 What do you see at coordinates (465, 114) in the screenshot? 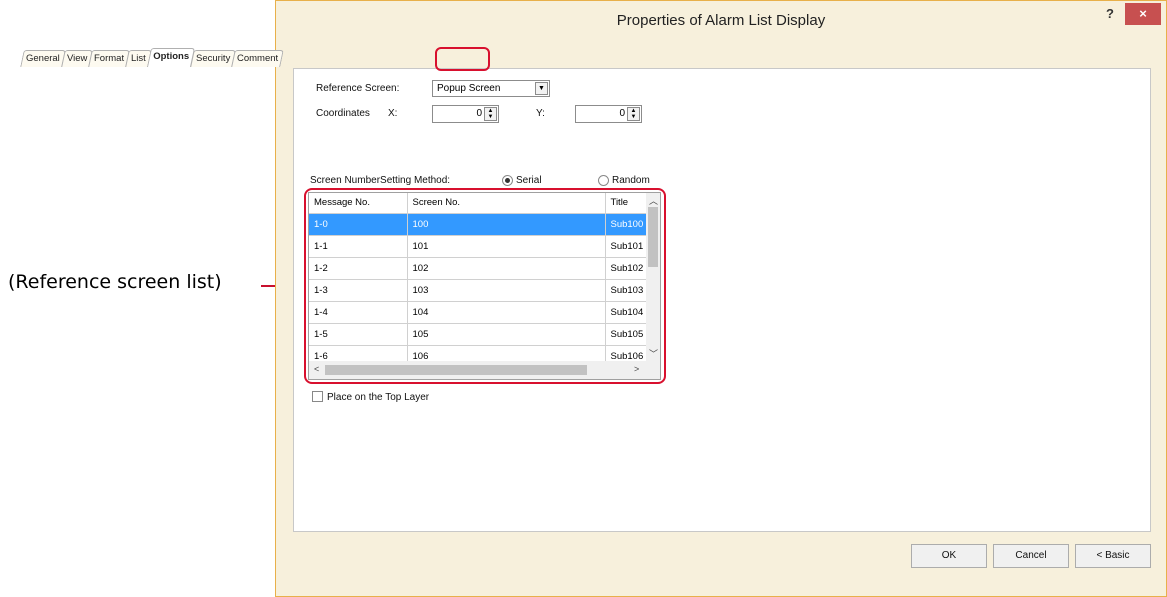
I see `x-coordinate-spinner: 0 ▲ ▼` at bounding box center [465, 114].